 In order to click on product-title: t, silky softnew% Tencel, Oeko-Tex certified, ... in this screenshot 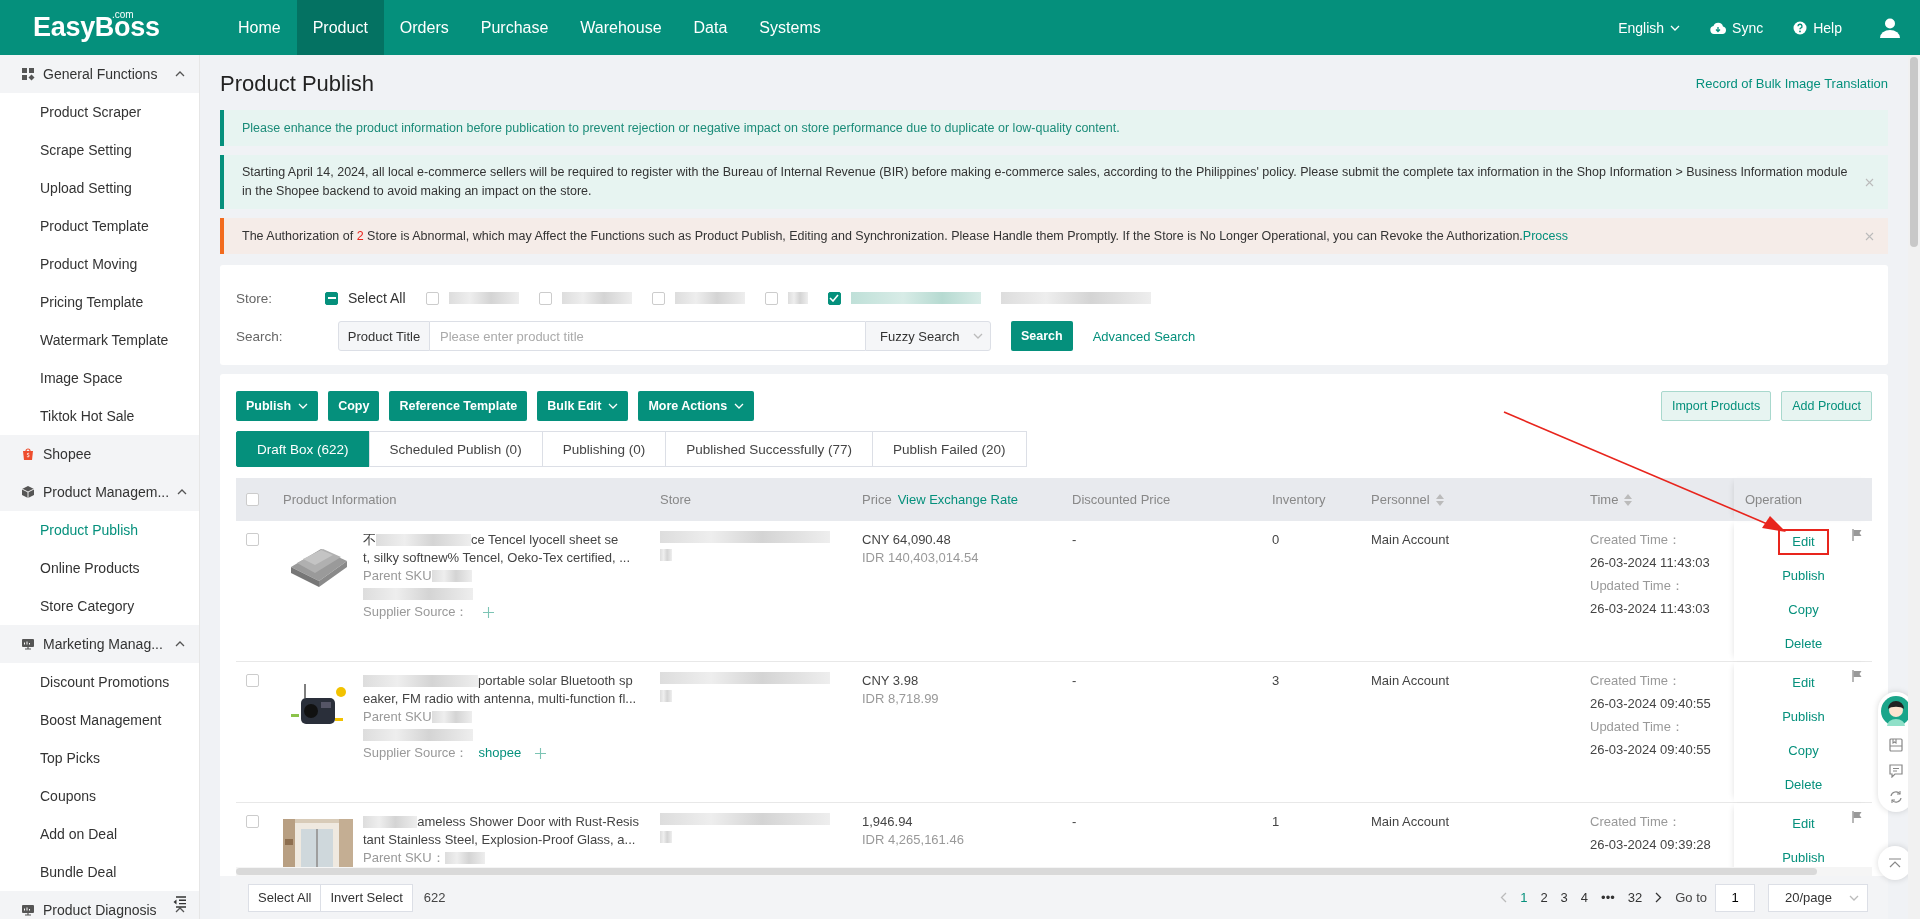, I will do `click(497, 558)`.